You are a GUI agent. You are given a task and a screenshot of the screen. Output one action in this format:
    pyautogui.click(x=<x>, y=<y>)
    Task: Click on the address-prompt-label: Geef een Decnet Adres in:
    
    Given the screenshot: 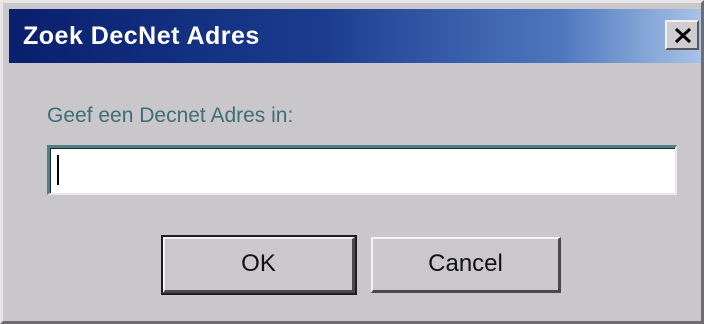 What is the action you would take?
    pyautogui.click(x=170, y=115)
    